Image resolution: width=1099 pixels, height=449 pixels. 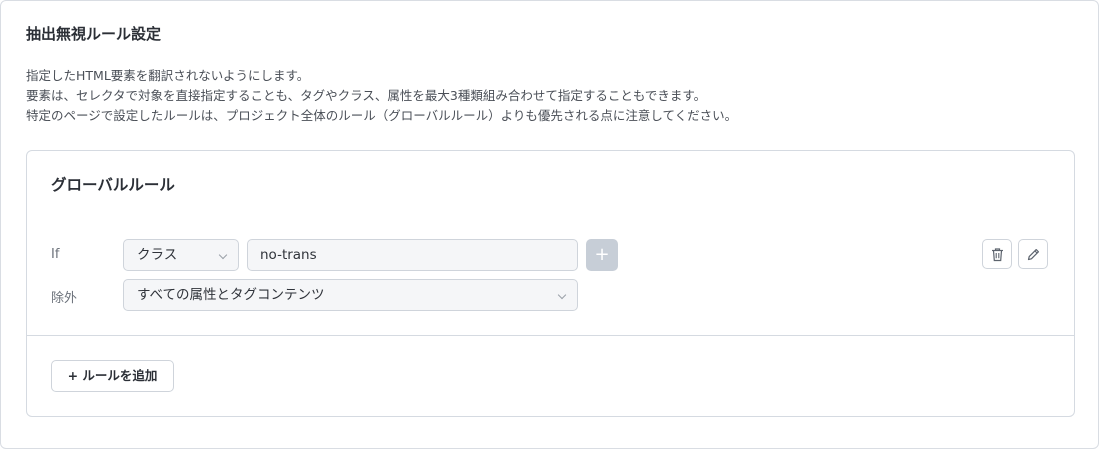 What do you see at coordinates (350, 295) in the screenshot?
I see `exclude-select: すべての属性とタグコンテンツ` at bounding box center [350, 295].